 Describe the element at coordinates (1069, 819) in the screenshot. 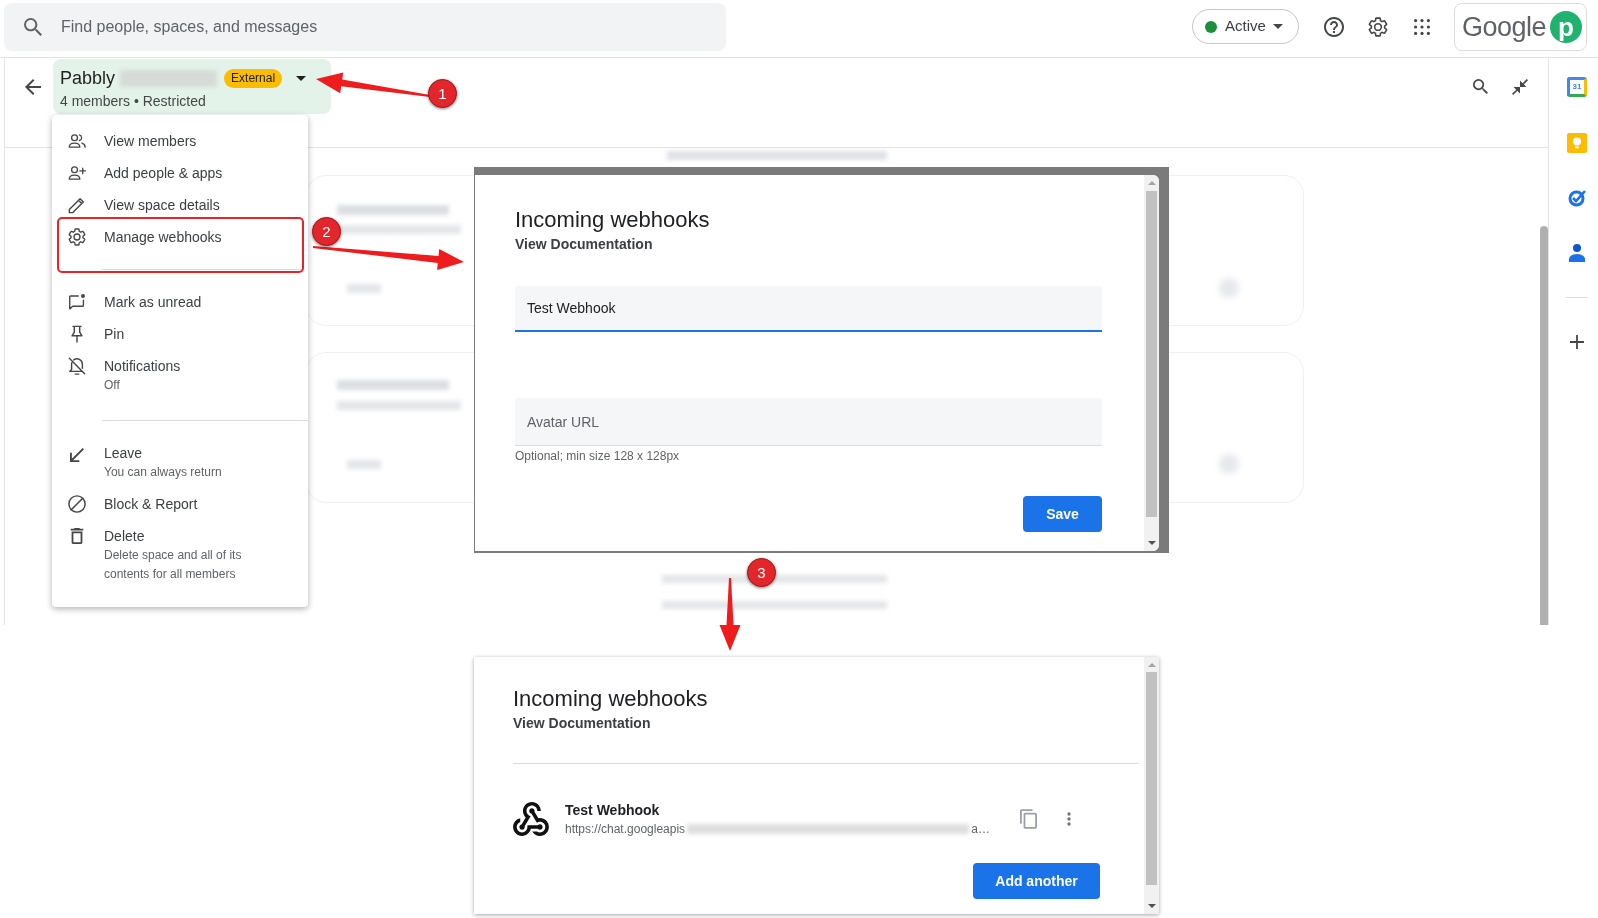

I see `vertical-dots-icon` at that location.